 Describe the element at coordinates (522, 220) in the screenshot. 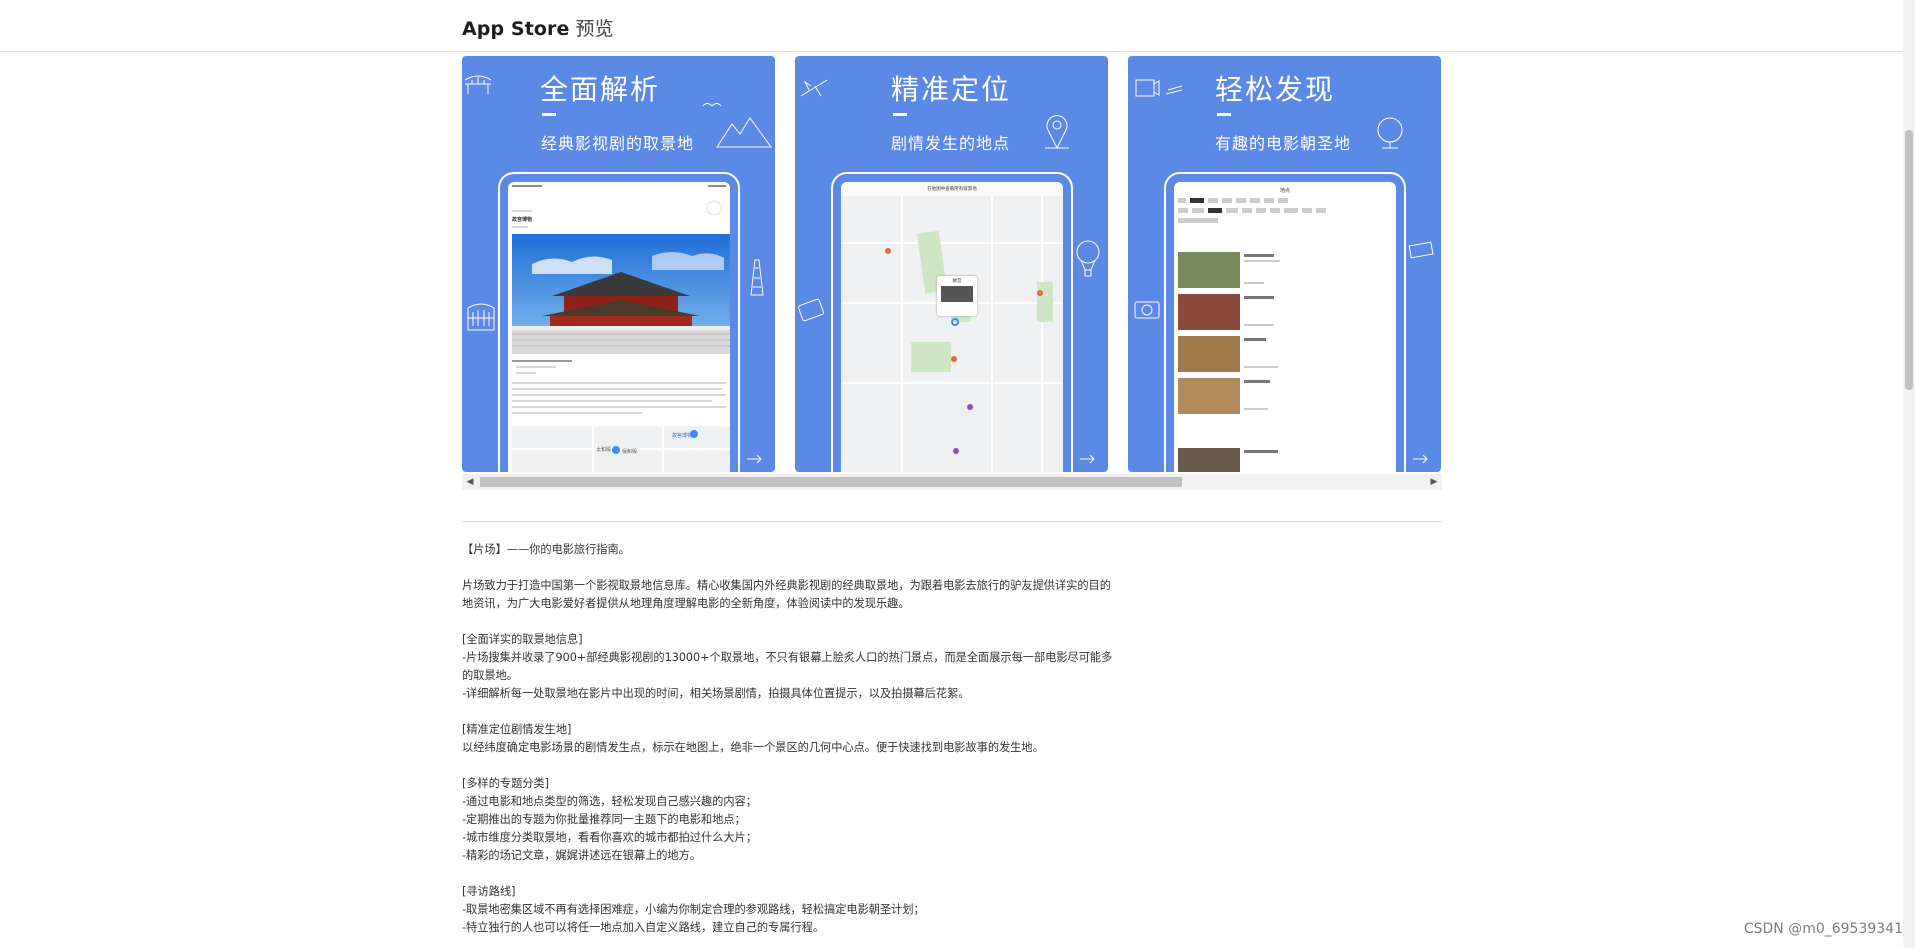

I see `place-title: 故宫博物` at that location.